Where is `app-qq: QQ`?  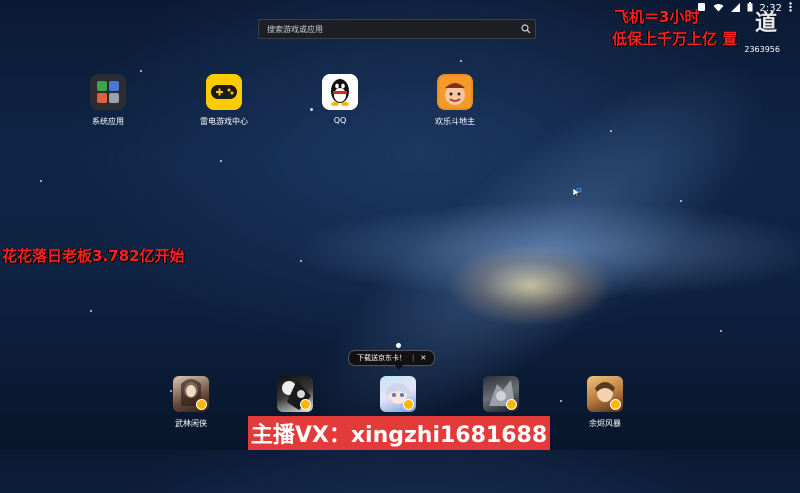
app-qq: QQ is located at coordinates (340, 99).